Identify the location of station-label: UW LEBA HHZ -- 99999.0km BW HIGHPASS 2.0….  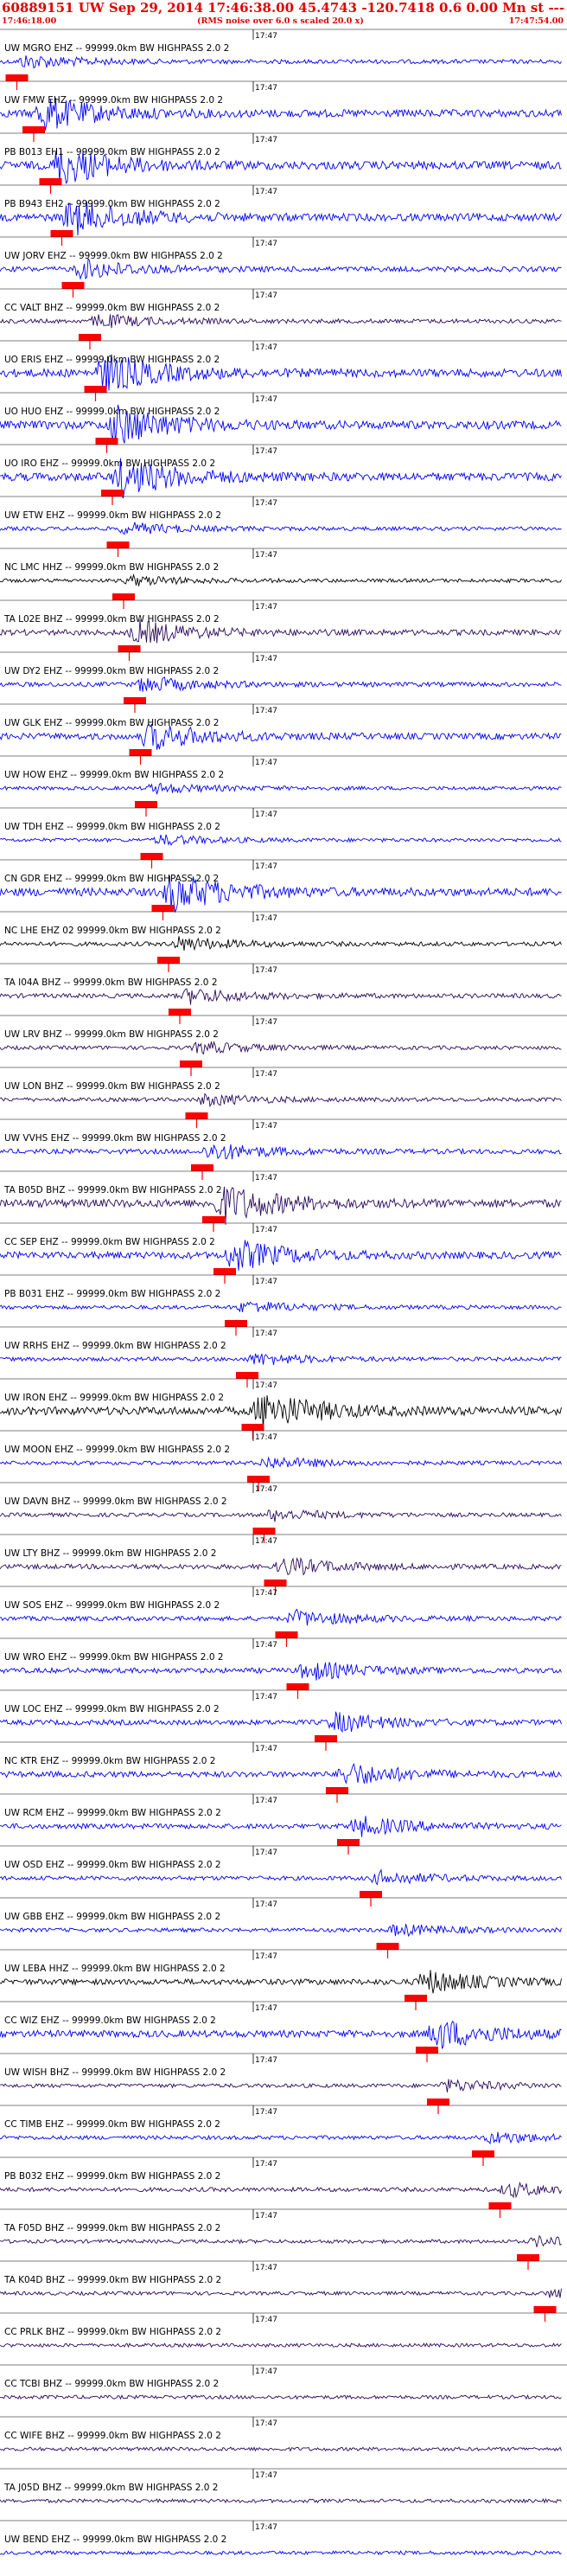
(115, 1969).